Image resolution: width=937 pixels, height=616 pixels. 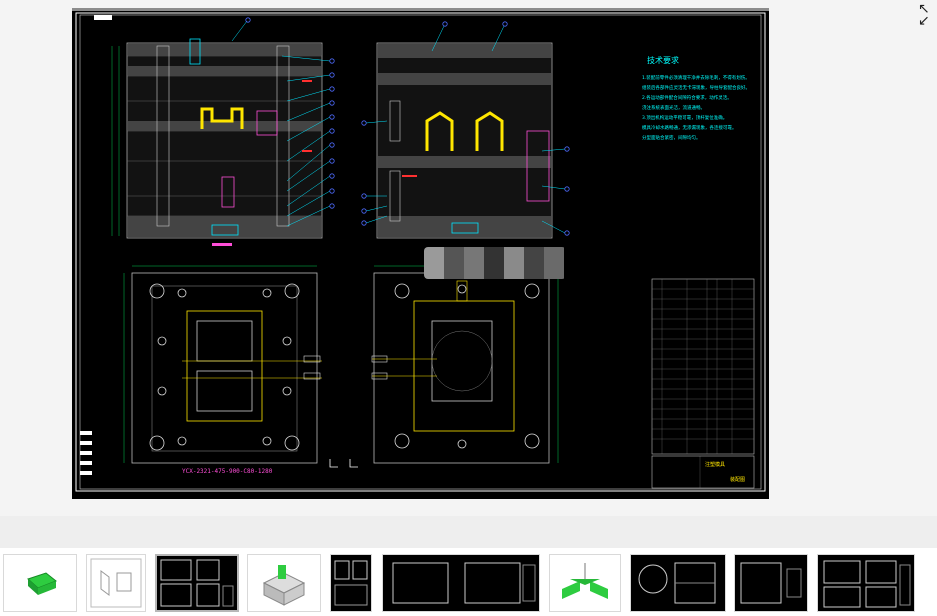 I want to click on thumb-white-sheet, so click(x=116, y=583).